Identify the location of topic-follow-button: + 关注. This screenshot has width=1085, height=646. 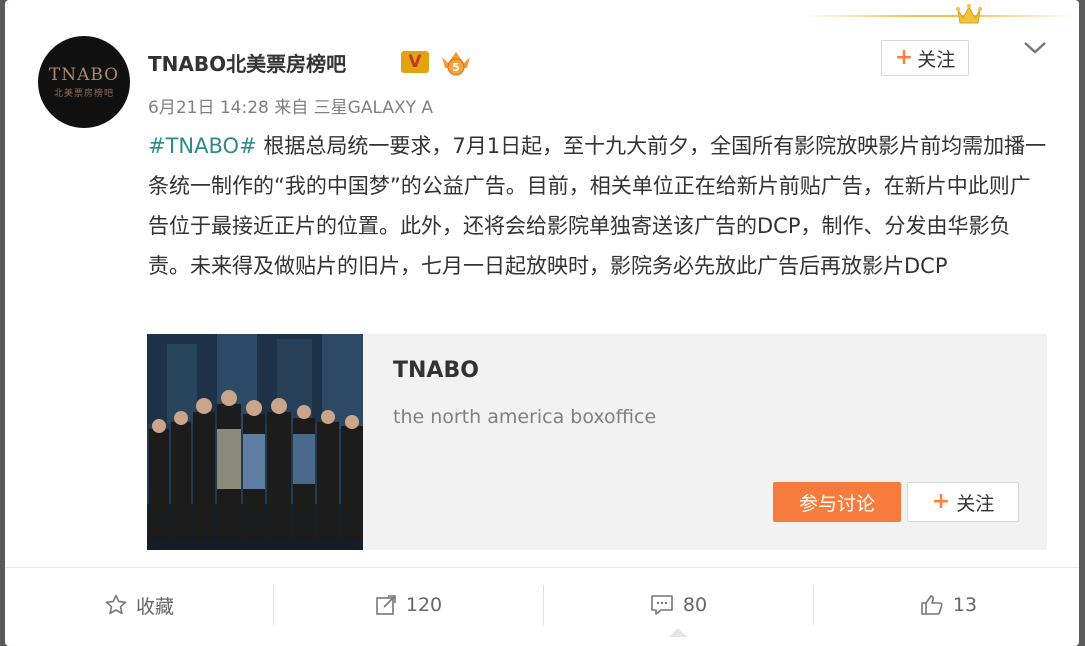
(963, 502).